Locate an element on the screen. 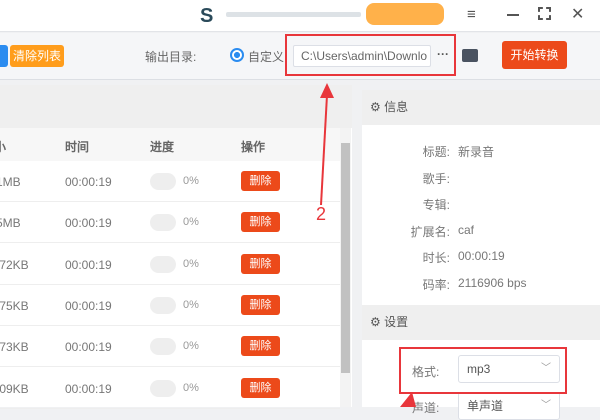 The image size is (600, 420). table-row: .72KB 00:00:19 0% 删除 is located at coordinates (170, 264).